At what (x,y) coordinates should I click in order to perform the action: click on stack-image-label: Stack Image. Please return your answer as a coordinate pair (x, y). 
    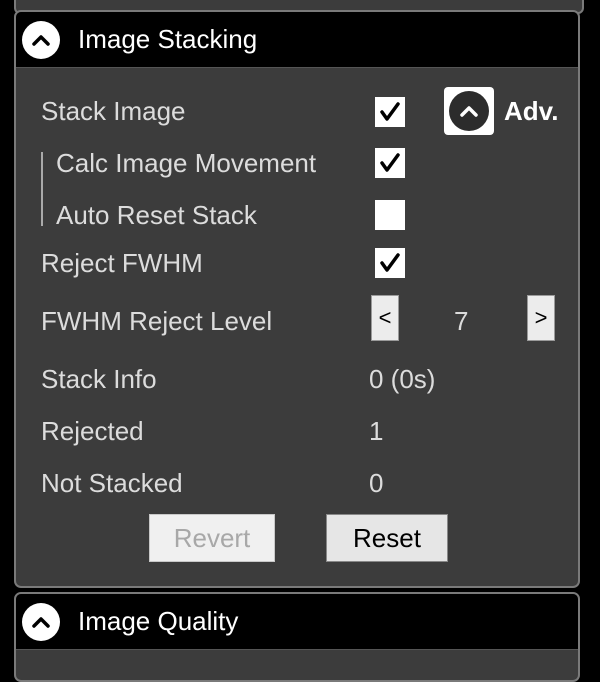
    Looking at the image, I should click on (113, 111).